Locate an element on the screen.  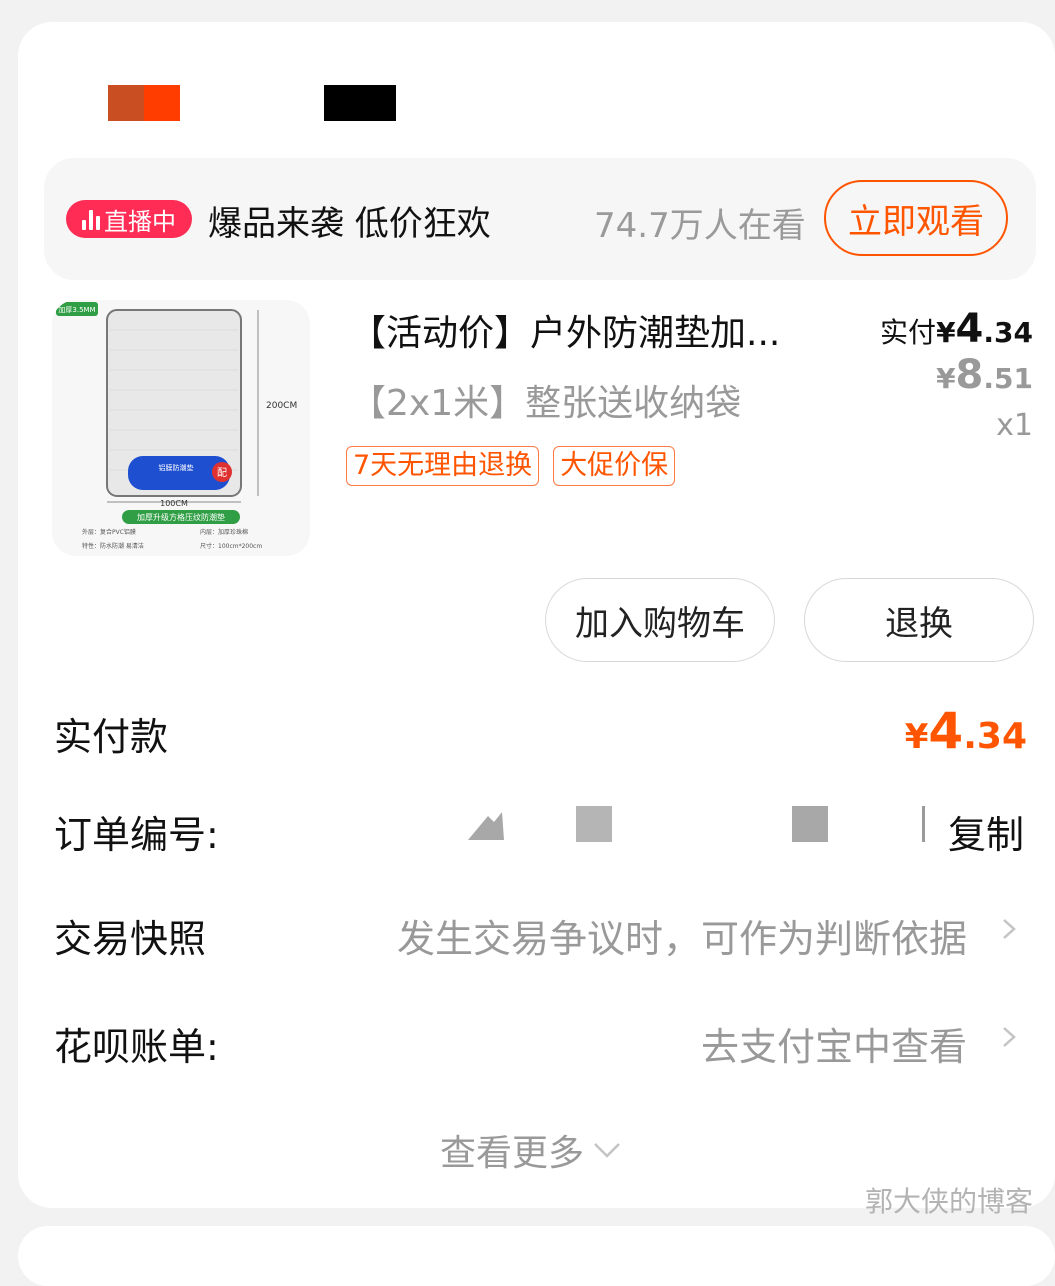
copy-button: 复制 is located at coordinates (986, 831).